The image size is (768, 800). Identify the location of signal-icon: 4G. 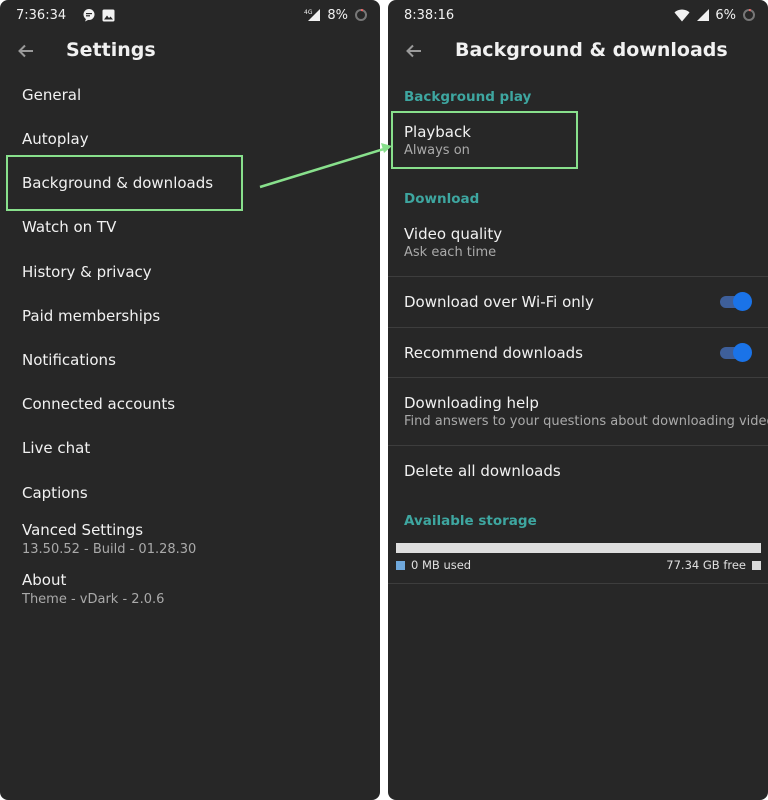
(313, 15).